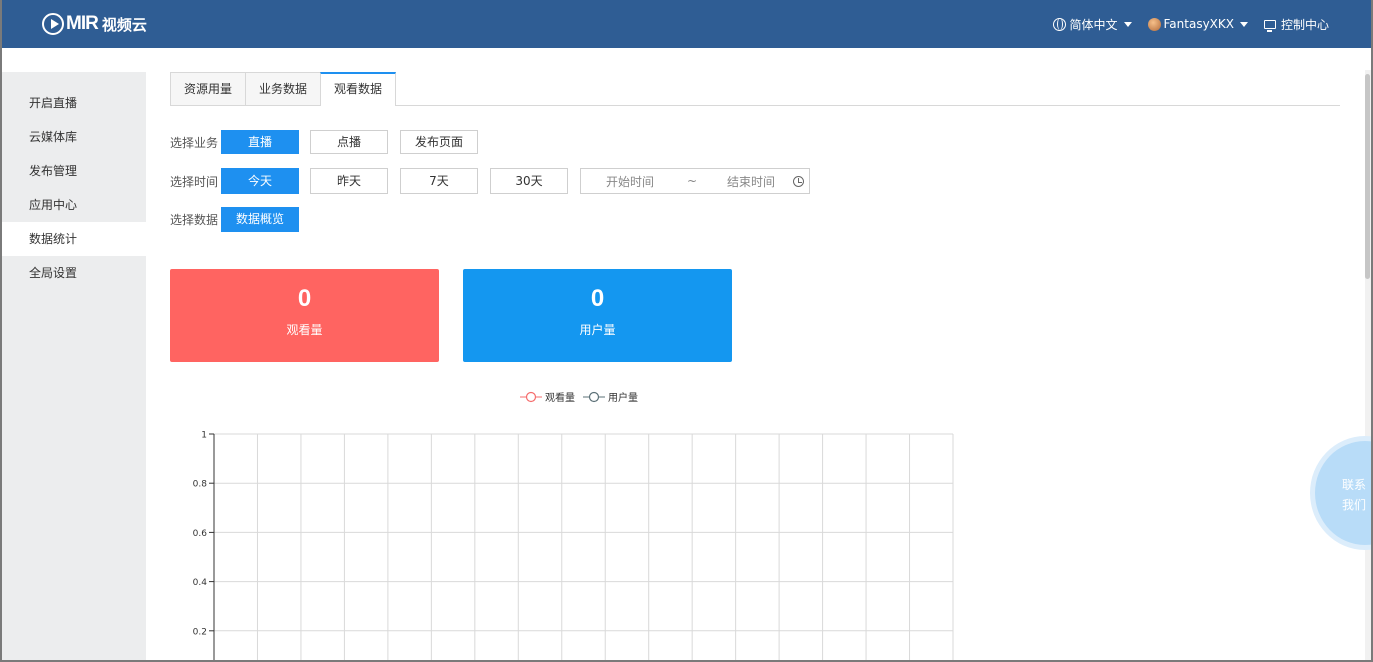 This screenshot has height=662, width=1373. I want to click on time-7days-button: 7天, so click(439, 181).